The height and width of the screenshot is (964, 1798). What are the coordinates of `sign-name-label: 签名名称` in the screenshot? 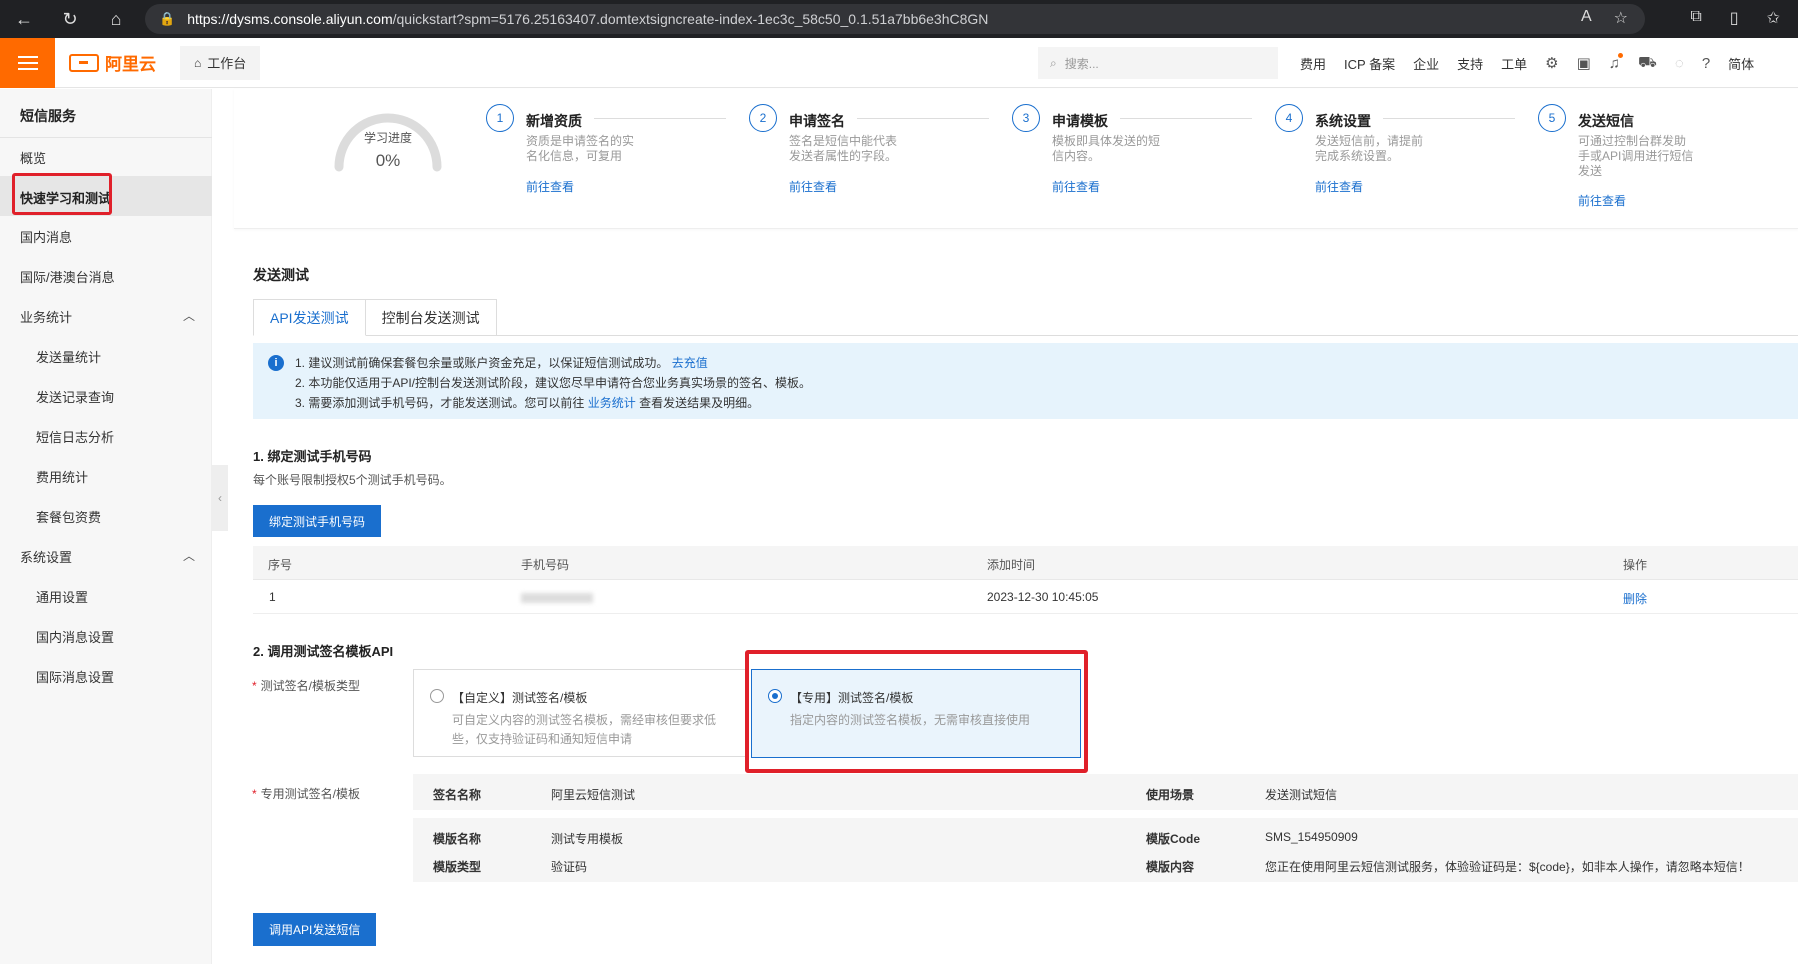 It's located at (457, 795).